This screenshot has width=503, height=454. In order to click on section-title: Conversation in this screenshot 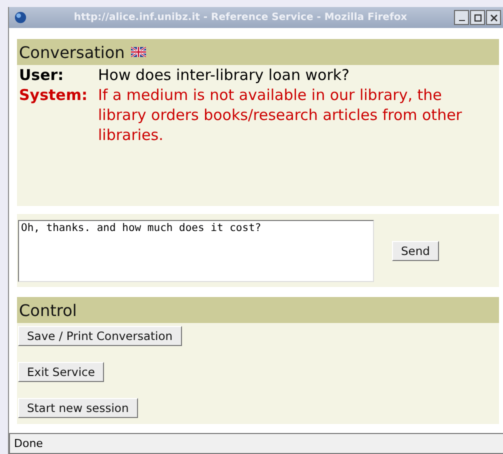, I will do `click(72, 52)`.